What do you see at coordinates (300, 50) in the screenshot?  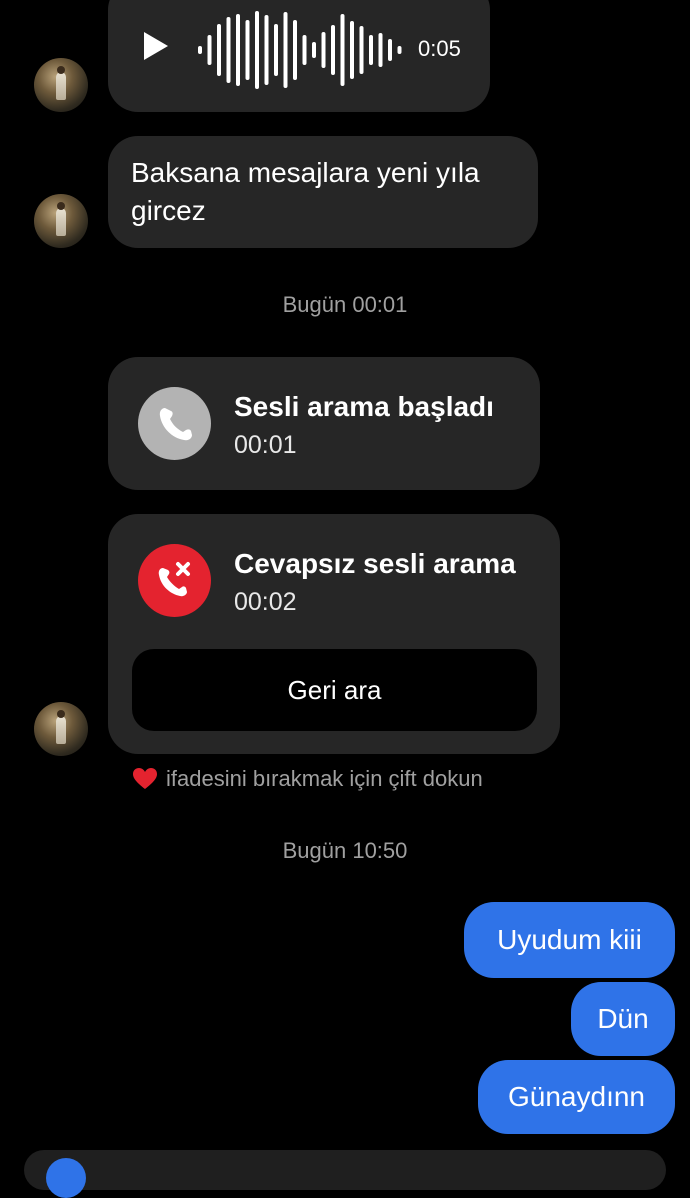 I see `waveform` at bounding box center [300, 50].